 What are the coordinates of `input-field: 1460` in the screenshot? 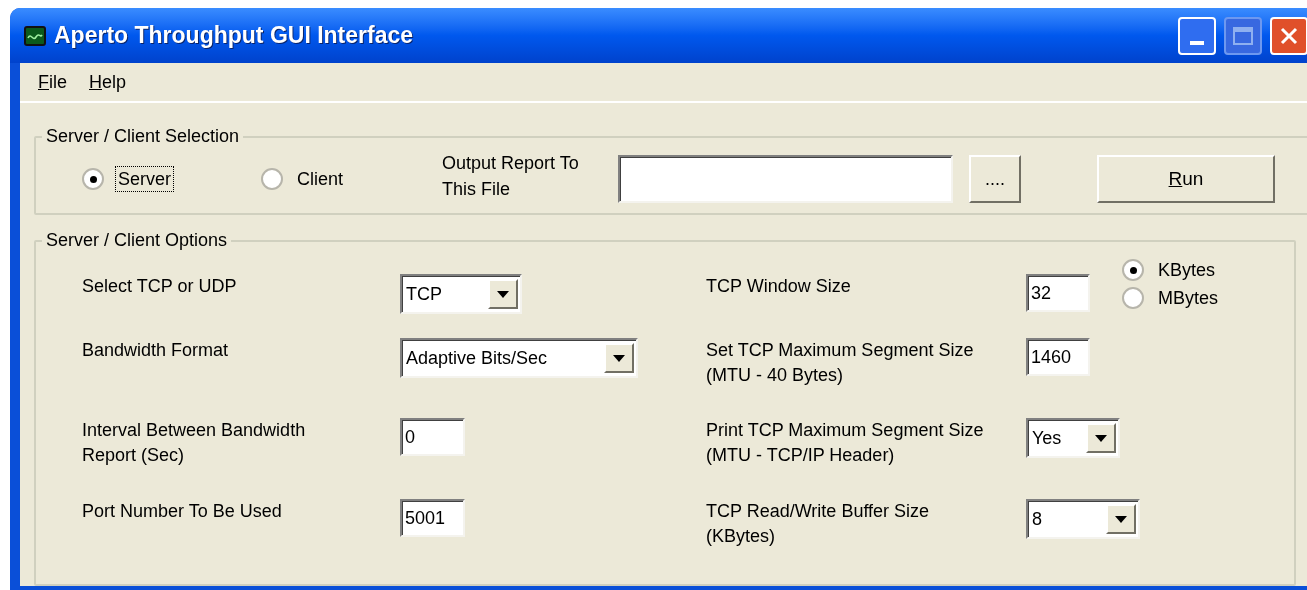 It's located at (1058, 357).